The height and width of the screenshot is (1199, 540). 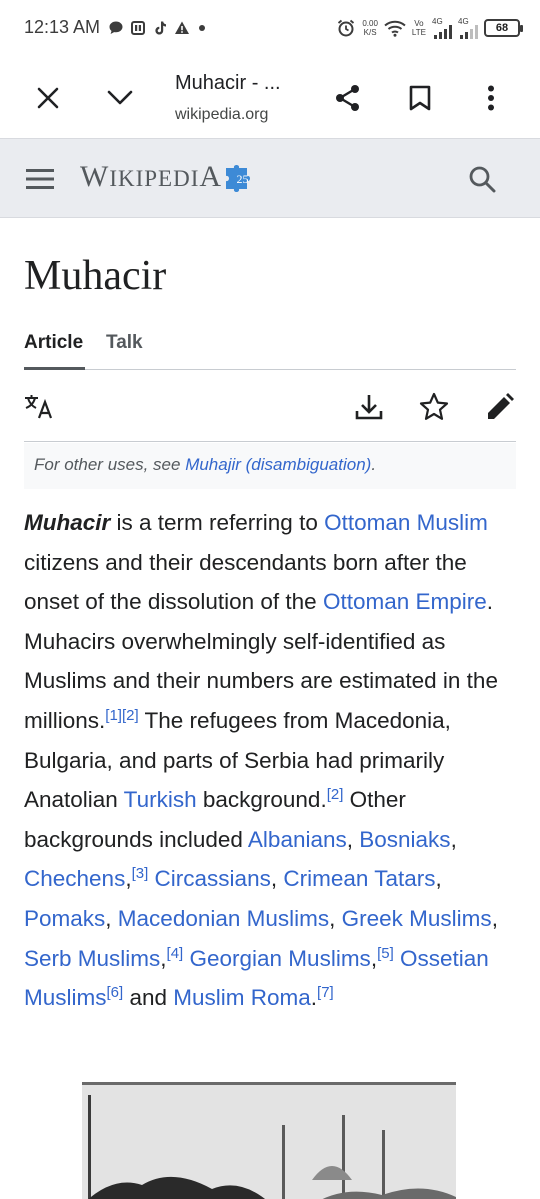 I want to click on edit-button, so click(x=500, y=407).